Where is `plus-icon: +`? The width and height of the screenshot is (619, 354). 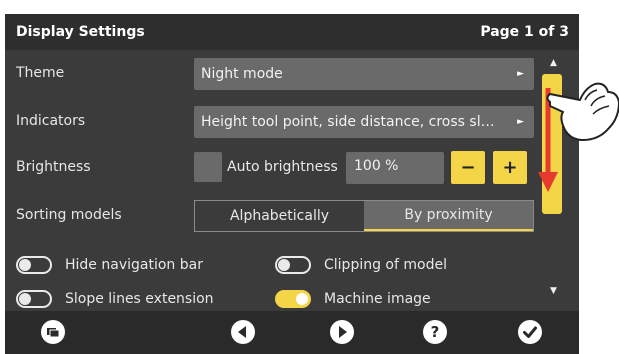
plus-icon: + is located at coordinates (510, 167).